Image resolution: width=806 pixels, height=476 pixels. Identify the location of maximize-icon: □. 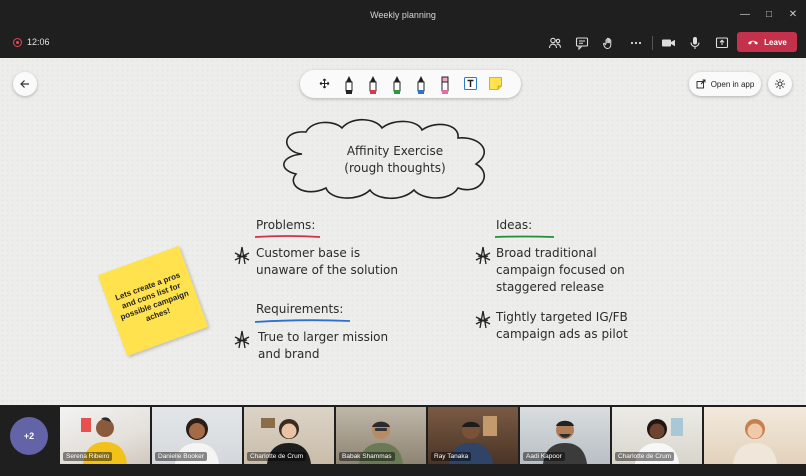
(769, 15).